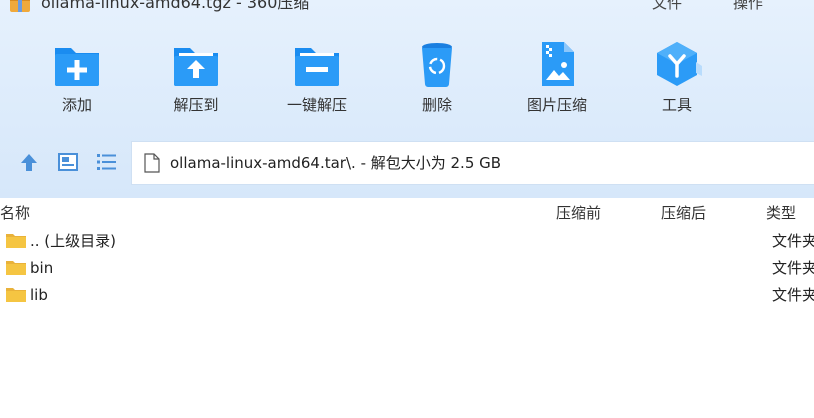 This screenshot has width=814, height=418. Describe the element at coordinates (558, 64) in the screenshot. I see `image-compress-icon` at that location.